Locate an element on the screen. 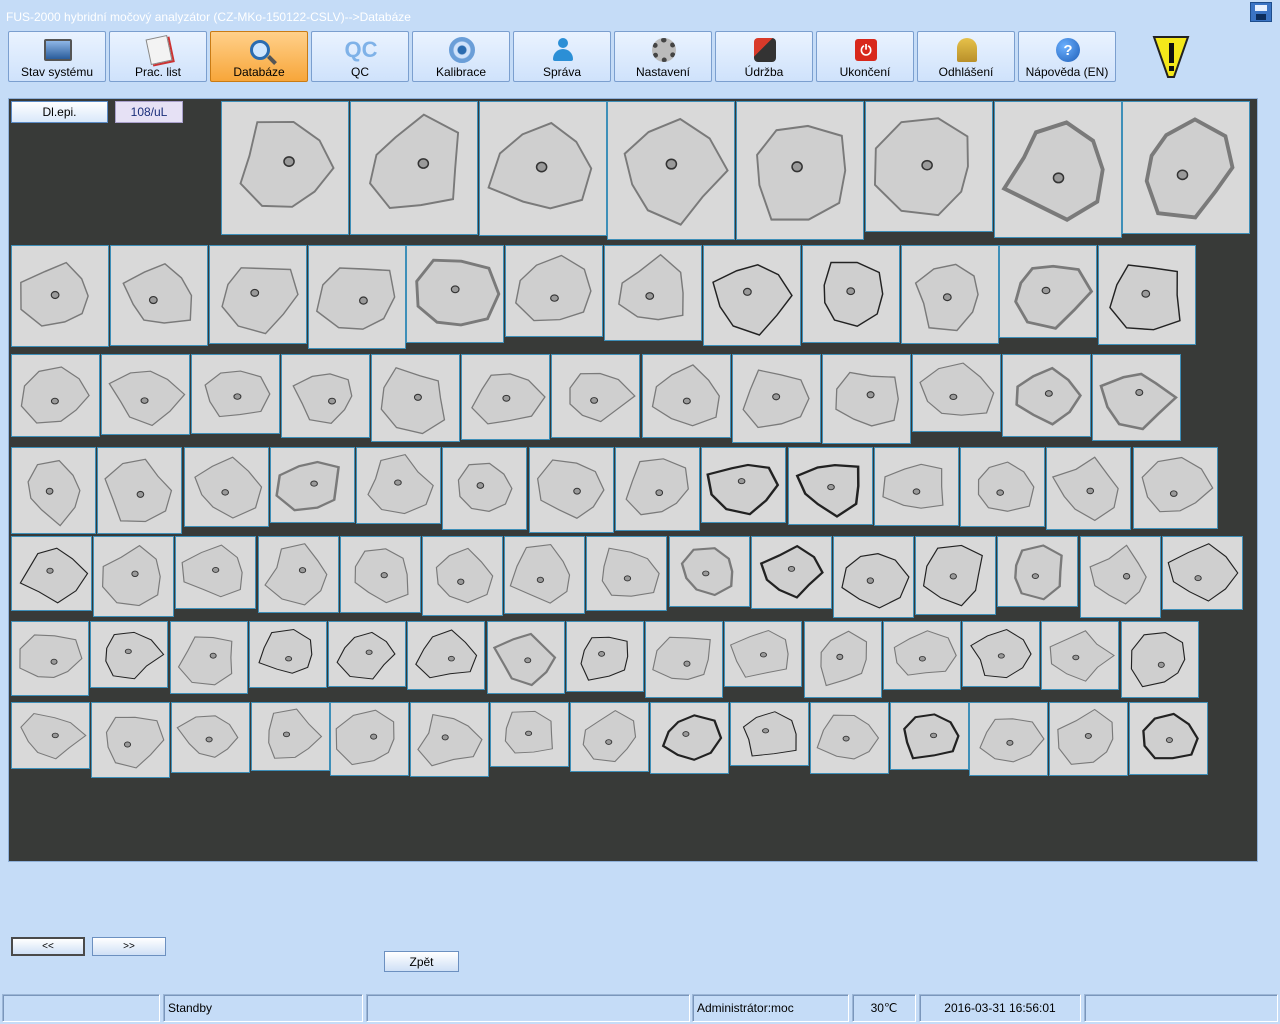 This screenshot has height=1024, width=1280. calibration-button: Kalibrace is located at coordinates (461, 56).